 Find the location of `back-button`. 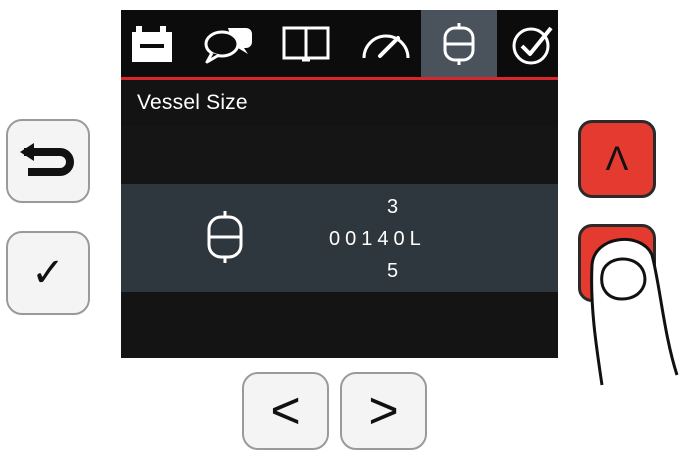

back-button is located at coordinates (48, 161).